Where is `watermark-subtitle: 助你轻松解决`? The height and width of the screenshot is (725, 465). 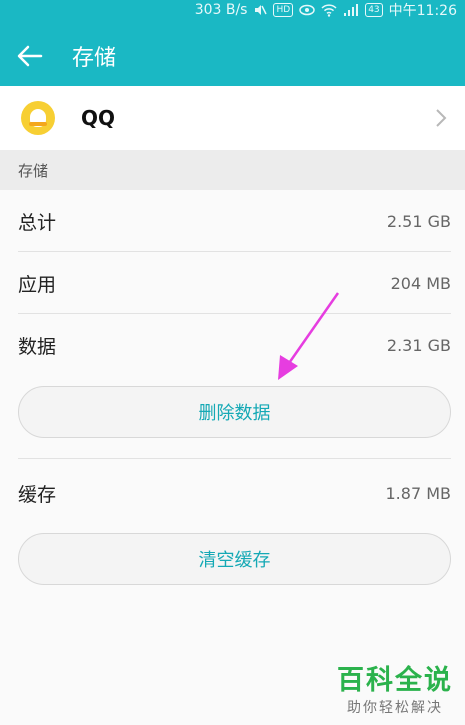
watermark-subtitle: 助你轻松解决 is located at coordinates (395, 708).